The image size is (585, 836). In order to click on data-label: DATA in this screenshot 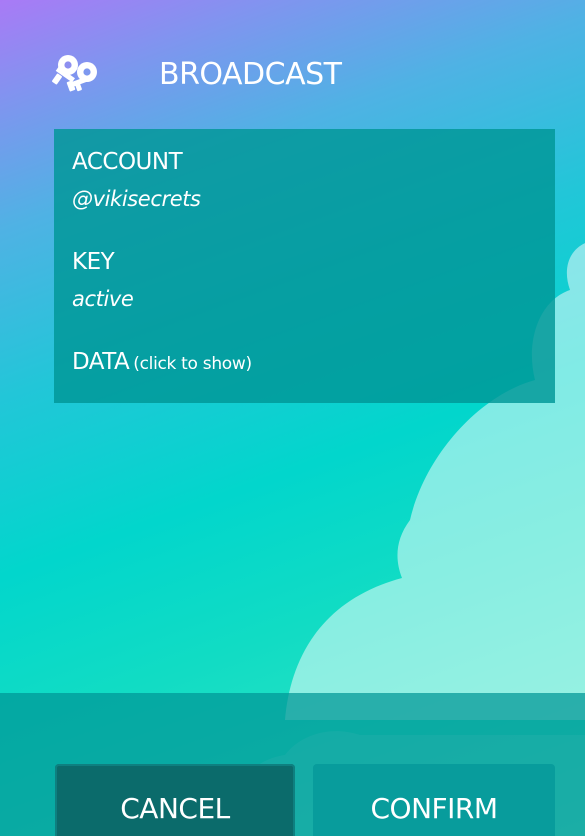, I will do `click(101, 362)`.